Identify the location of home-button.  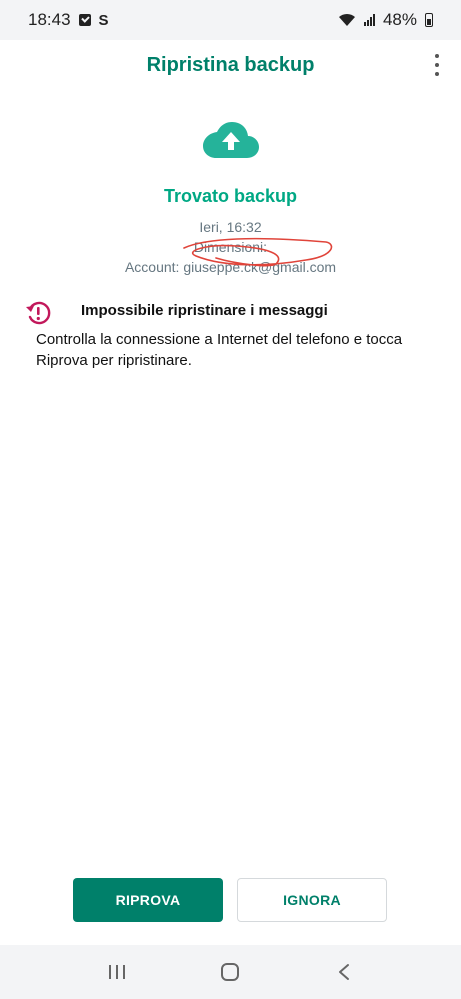
(230, 972).